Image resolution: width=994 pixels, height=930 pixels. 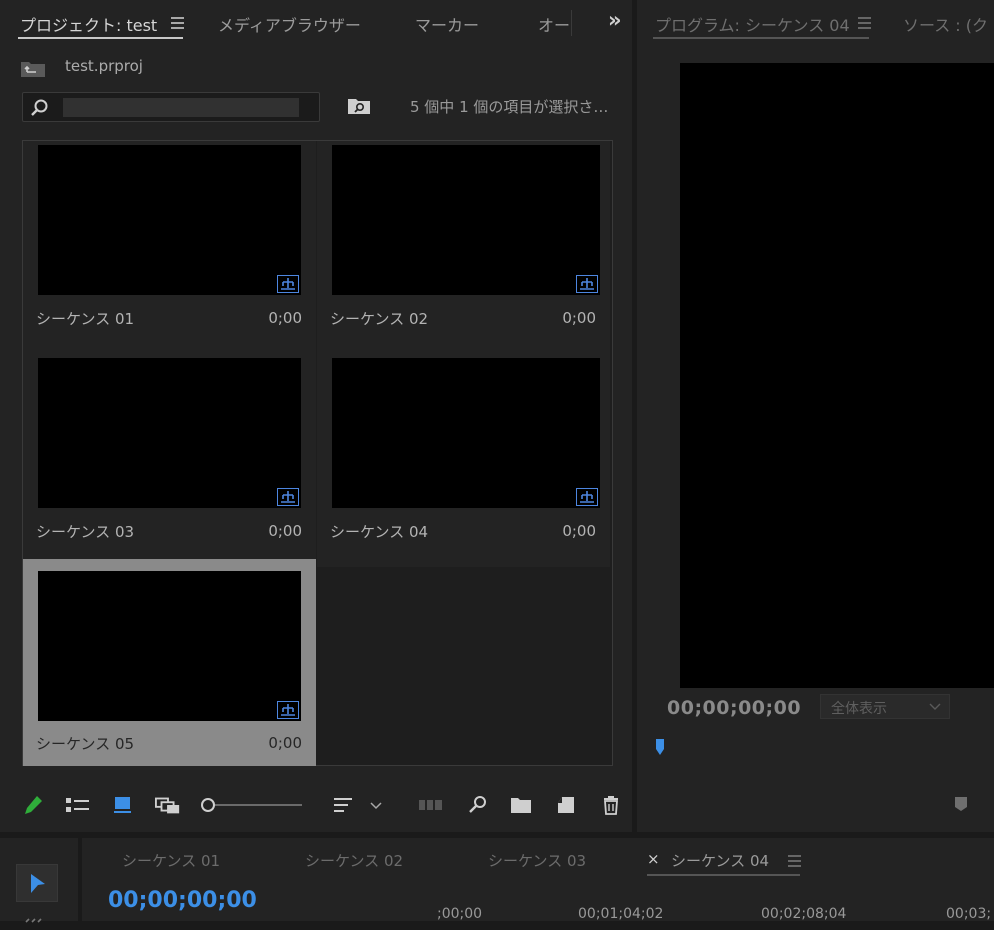 What do you see at coordinates (961, 804) in the screenshot?
I see `add-marker-icon` at bounding box center [961, 804].